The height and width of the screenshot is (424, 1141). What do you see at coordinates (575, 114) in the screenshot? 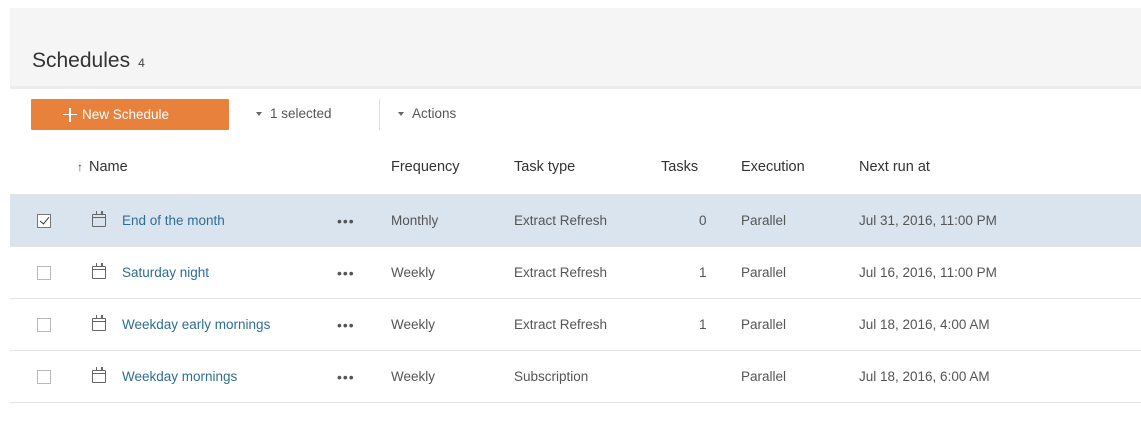
I see `toolbar: New Schedule 1 selected Actions` at bounding box center [575, 114].